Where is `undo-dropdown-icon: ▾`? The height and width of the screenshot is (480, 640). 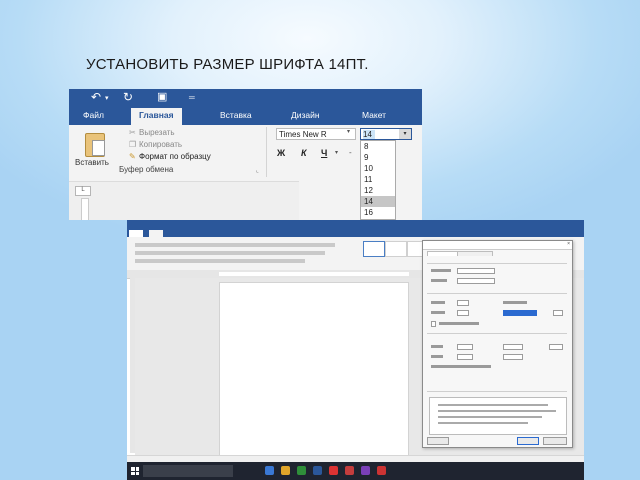
undo-dropdown-icon: ▾ is located at coordinates (107, 98).